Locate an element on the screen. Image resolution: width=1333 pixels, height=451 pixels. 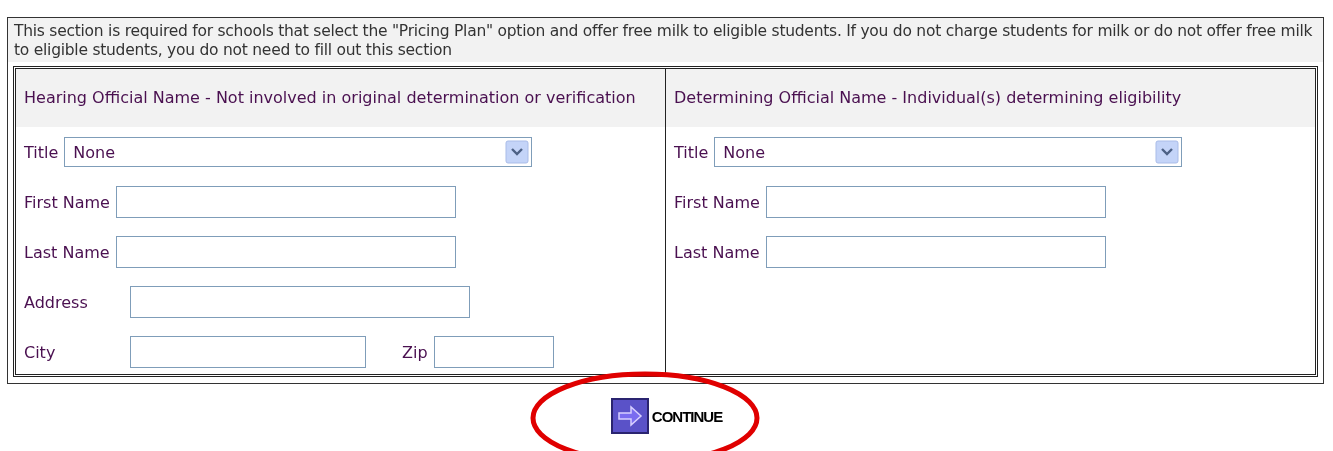
field-label: City is located at coordinates (40, 352).